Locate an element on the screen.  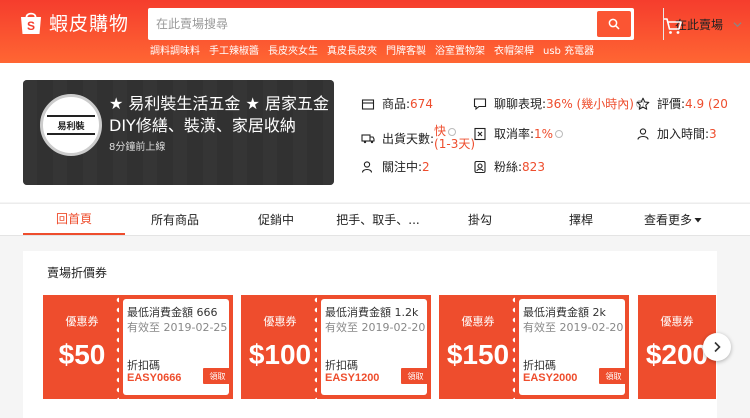
search-bar: 在此賣場 is located at coordinates (445, 24).